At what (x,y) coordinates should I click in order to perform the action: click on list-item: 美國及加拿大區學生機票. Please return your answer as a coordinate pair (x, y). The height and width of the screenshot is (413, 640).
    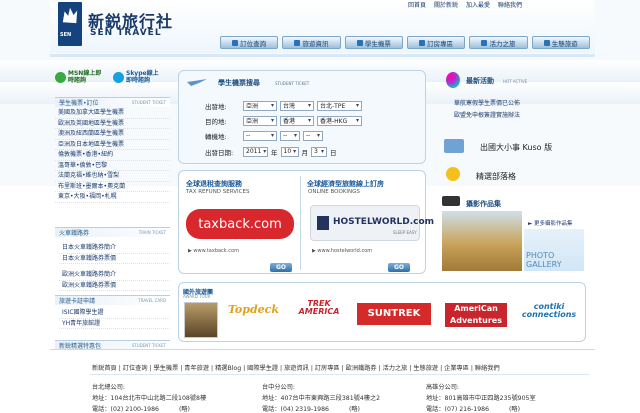
    Looking at the image, I should click on (112, 113).